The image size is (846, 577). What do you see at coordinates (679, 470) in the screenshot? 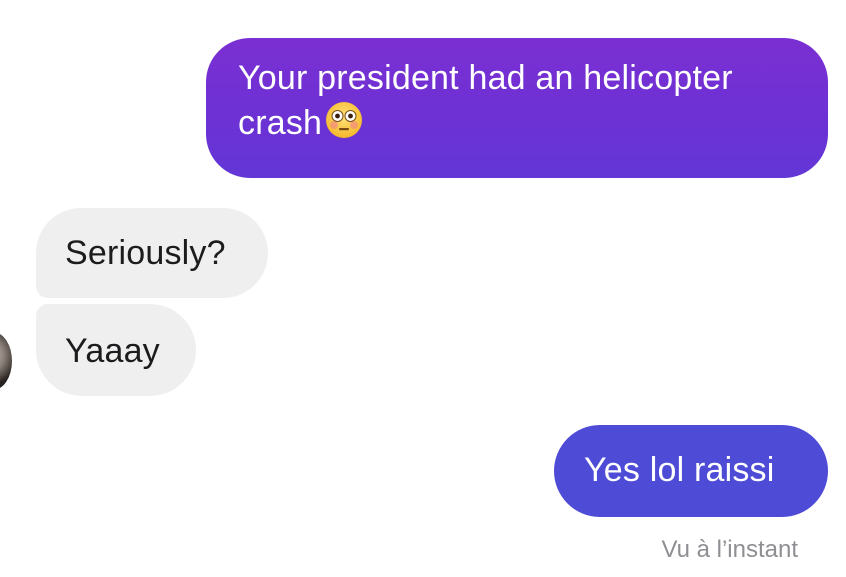
I see `message-text: Yes lol raissi` at bounding box center [679, 470].